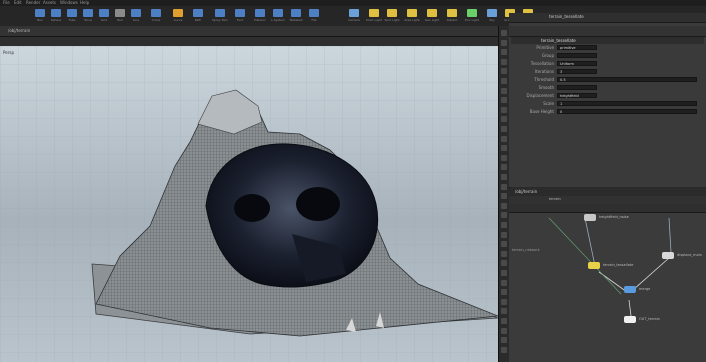  What do you see at coordinates (577, 63) in the screenshot?
I see `param-field: Uniform` at bounding box center [577, 63].